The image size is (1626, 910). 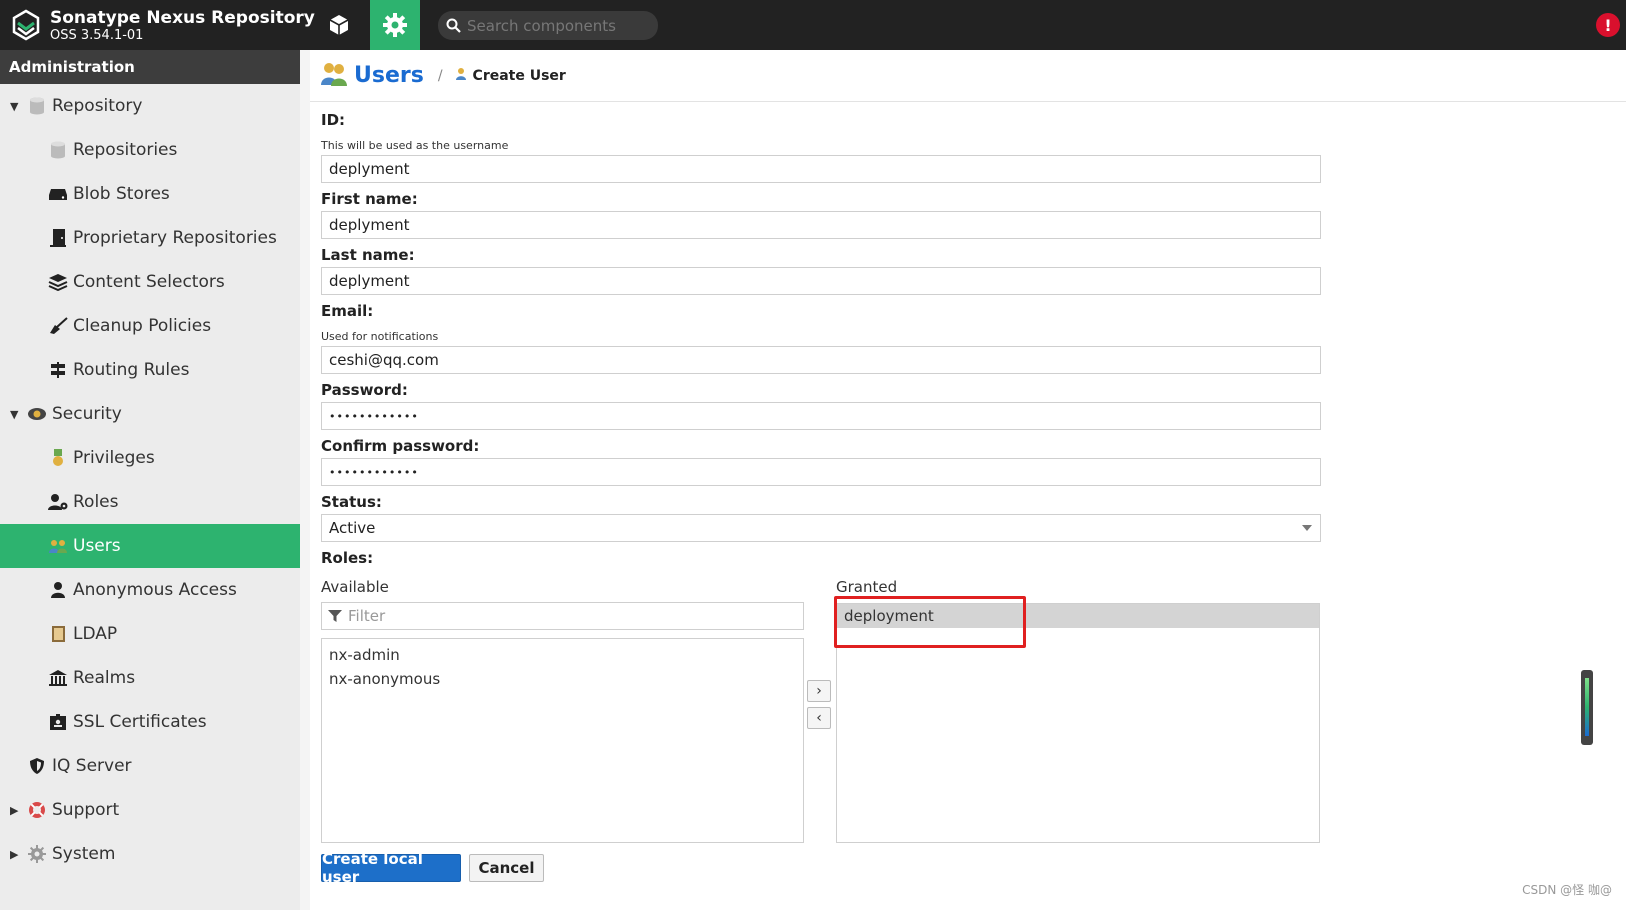 I want to click on sidebar-item-label: Realms, so click(x=104, y=678).